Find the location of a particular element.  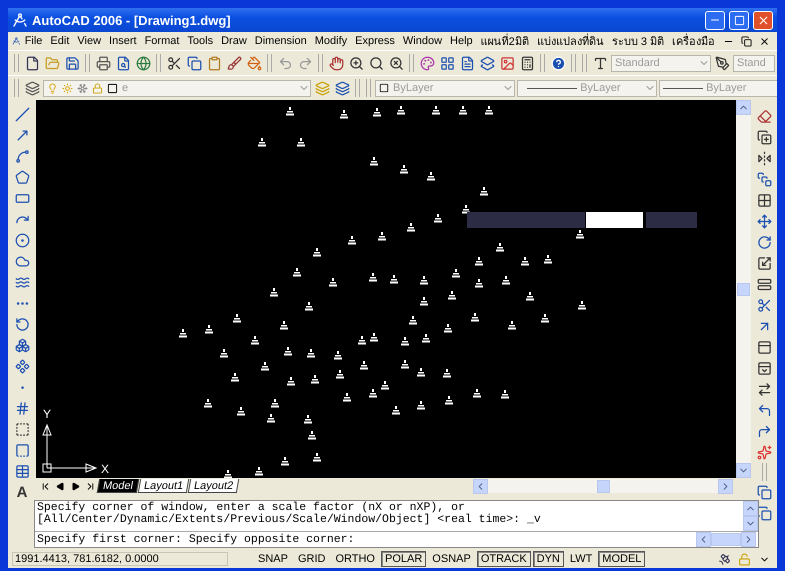

menu-item: Draw is located at coordinates (234, 41).